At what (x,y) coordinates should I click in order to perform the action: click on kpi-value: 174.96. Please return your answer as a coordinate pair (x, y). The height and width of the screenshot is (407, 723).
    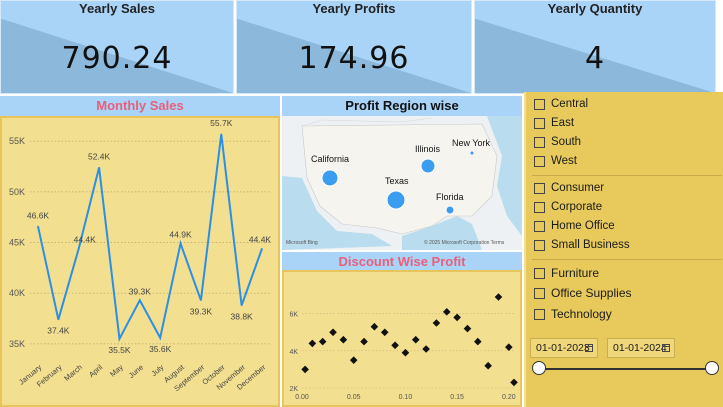
    Looking at the image, I should click on (354, 58).